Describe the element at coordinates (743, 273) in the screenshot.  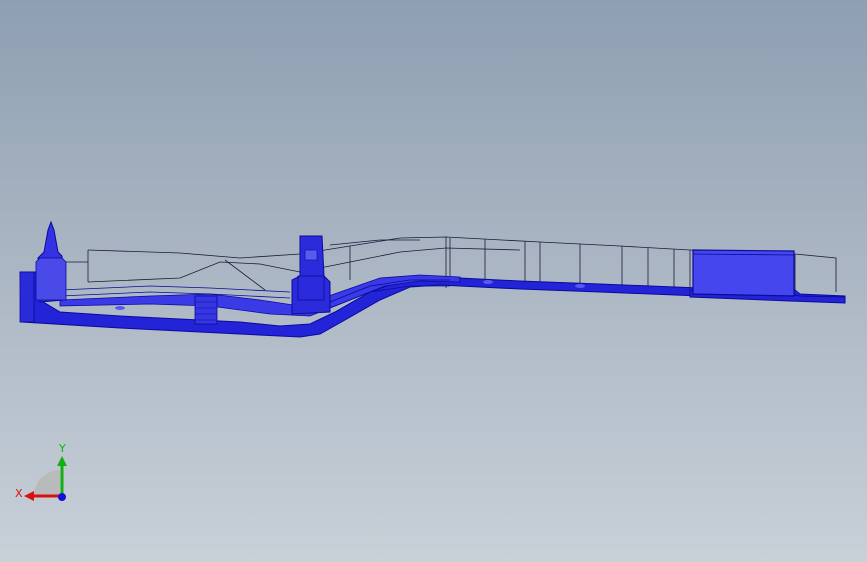
I see `end-box` at that location.